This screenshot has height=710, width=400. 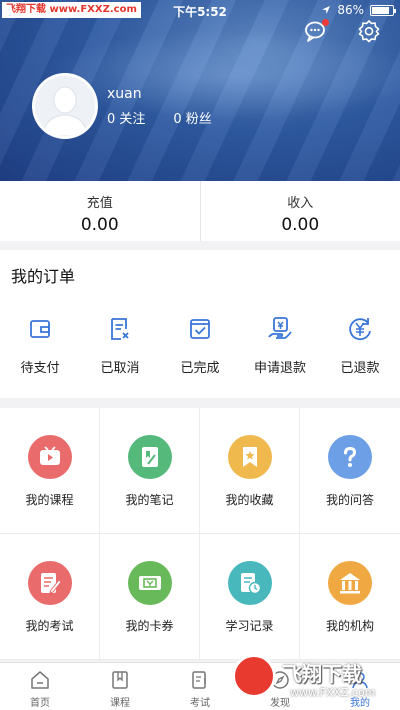 What do you see at coordinates (349, 500) in the screenshot?
I see `feature-my-qa-label: 我的问答` at bounding box center [349, 500].